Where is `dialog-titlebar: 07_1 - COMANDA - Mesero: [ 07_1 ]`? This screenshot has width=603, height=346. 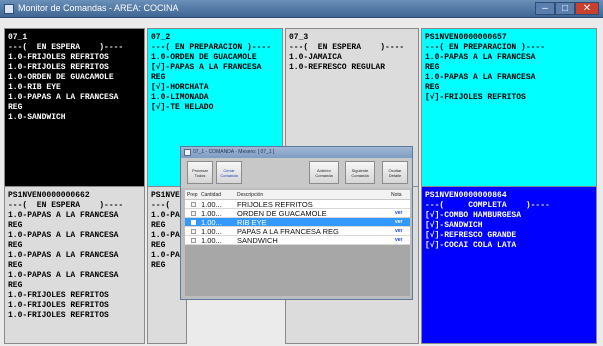
dialog-titlebar: 07_1 - COMANDA - Mesero: [ 07_1 ] is located at coordinates (296, 152).